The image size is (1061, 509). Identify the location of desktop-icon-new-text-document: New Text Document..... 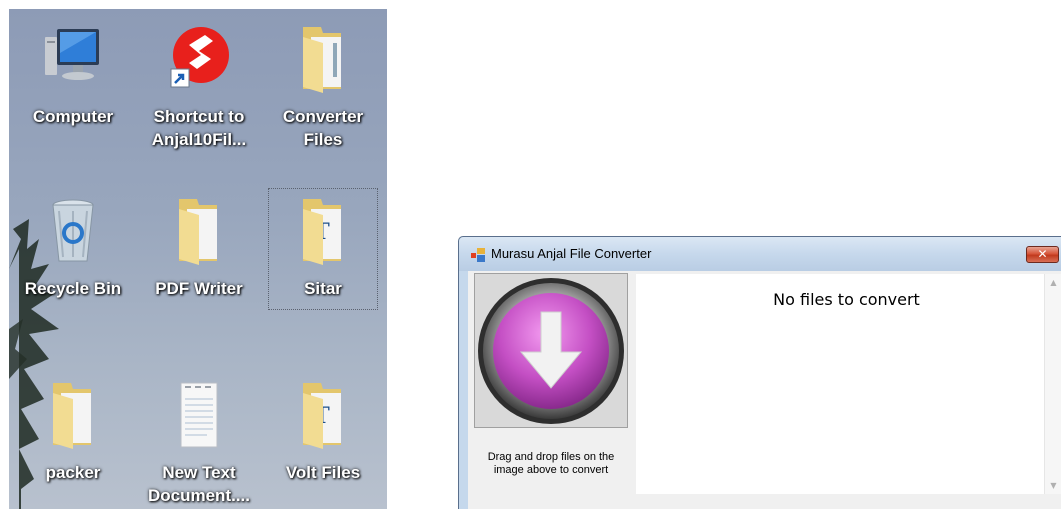
(199, 439).